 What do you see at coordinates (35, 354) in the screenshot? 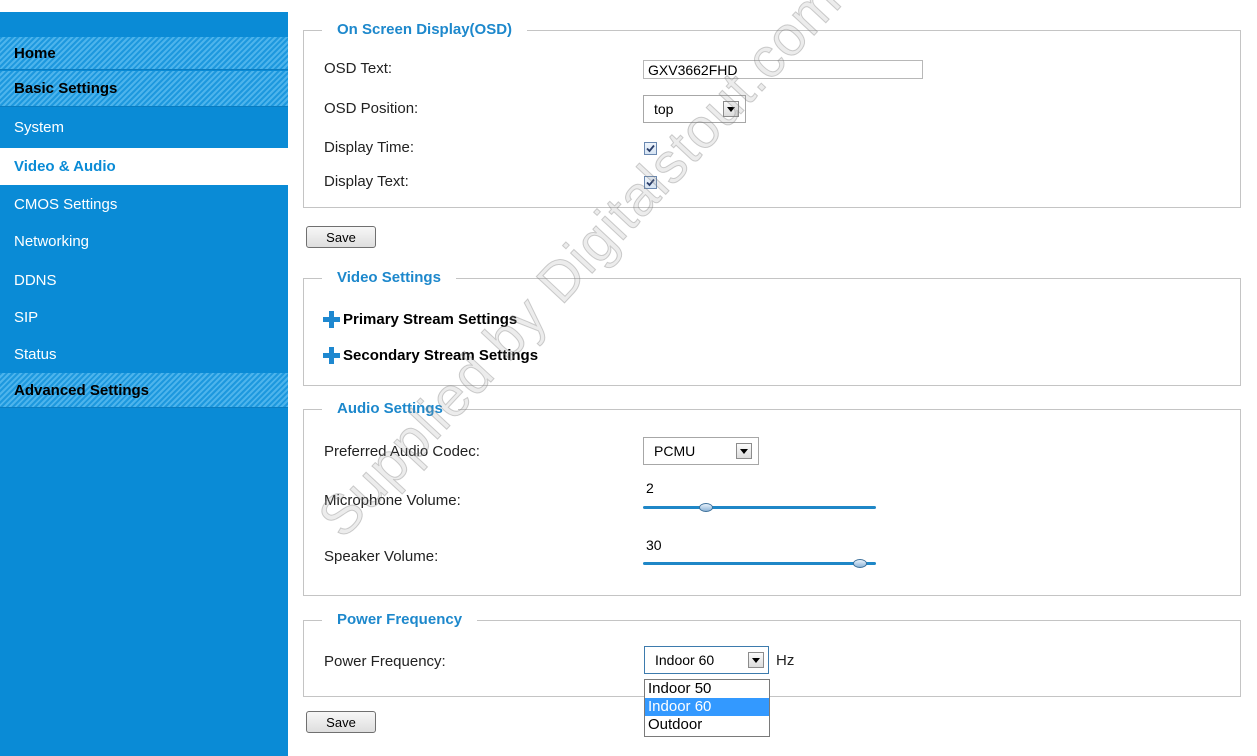
I see `nav-status-label: Status` at bounding box center [35, 354].